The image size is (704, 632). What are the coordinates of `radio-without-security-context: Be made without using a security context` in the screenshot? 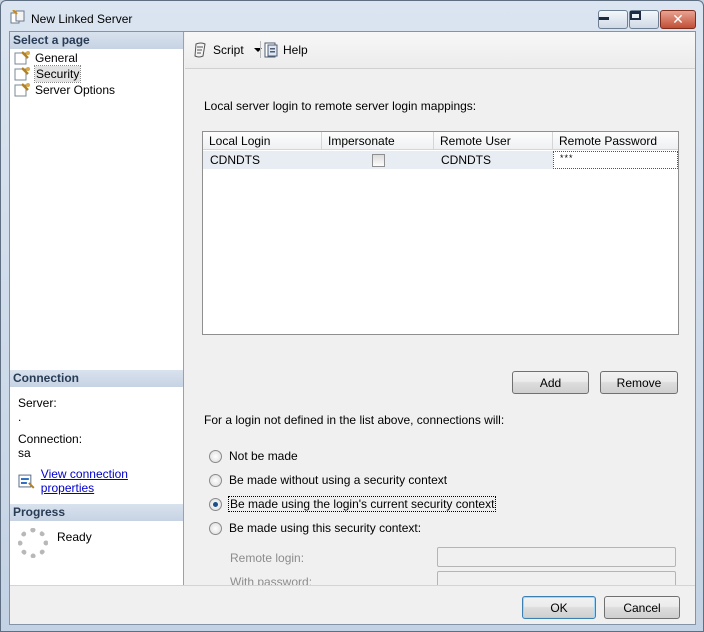 It's located at (328, 480).